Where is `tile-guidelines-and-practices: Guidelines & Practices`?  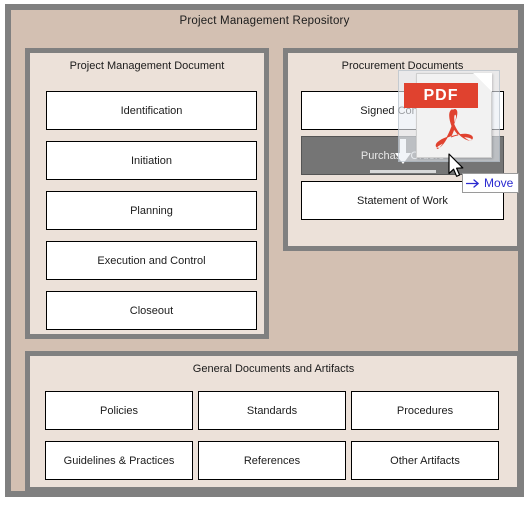
tile-guidelines-and-practices: Guidelines & Practices is located at coordinates (119, 460).